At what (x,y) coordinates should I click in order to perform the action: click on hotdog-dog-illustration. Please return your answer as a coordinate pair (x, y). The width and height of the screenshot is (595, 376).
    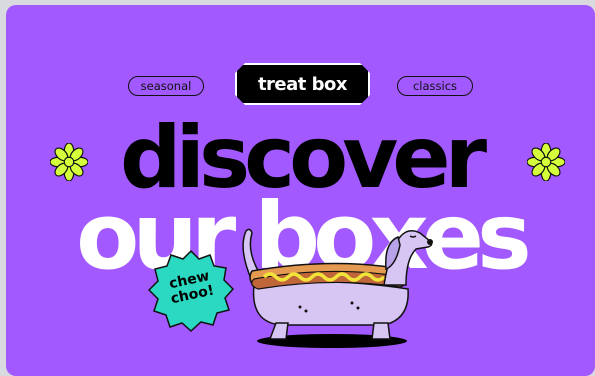
    Looking at the image, I should click on (337, 288).